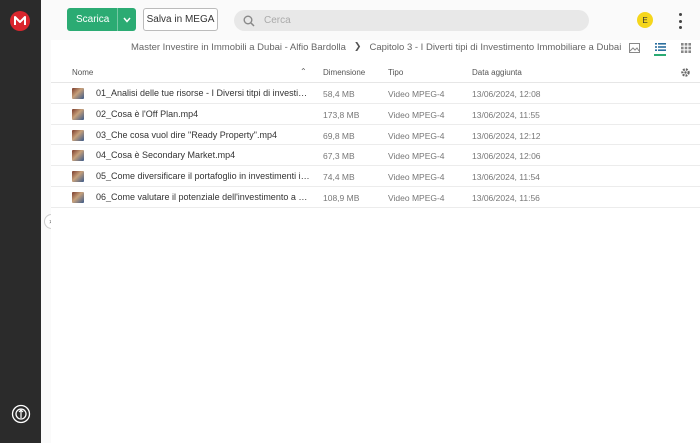 This screenshot has height=443, width=700. What do you see at coordinates (339, 177) in the screenshot?
I see `file-size: 74,4 MB` at bounding box center [339, 177].